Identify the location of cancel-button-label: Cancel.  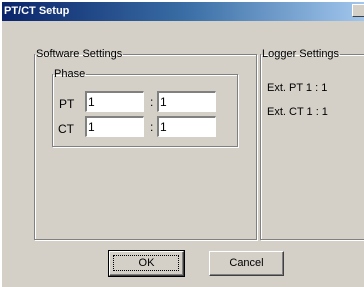
(246, 263).